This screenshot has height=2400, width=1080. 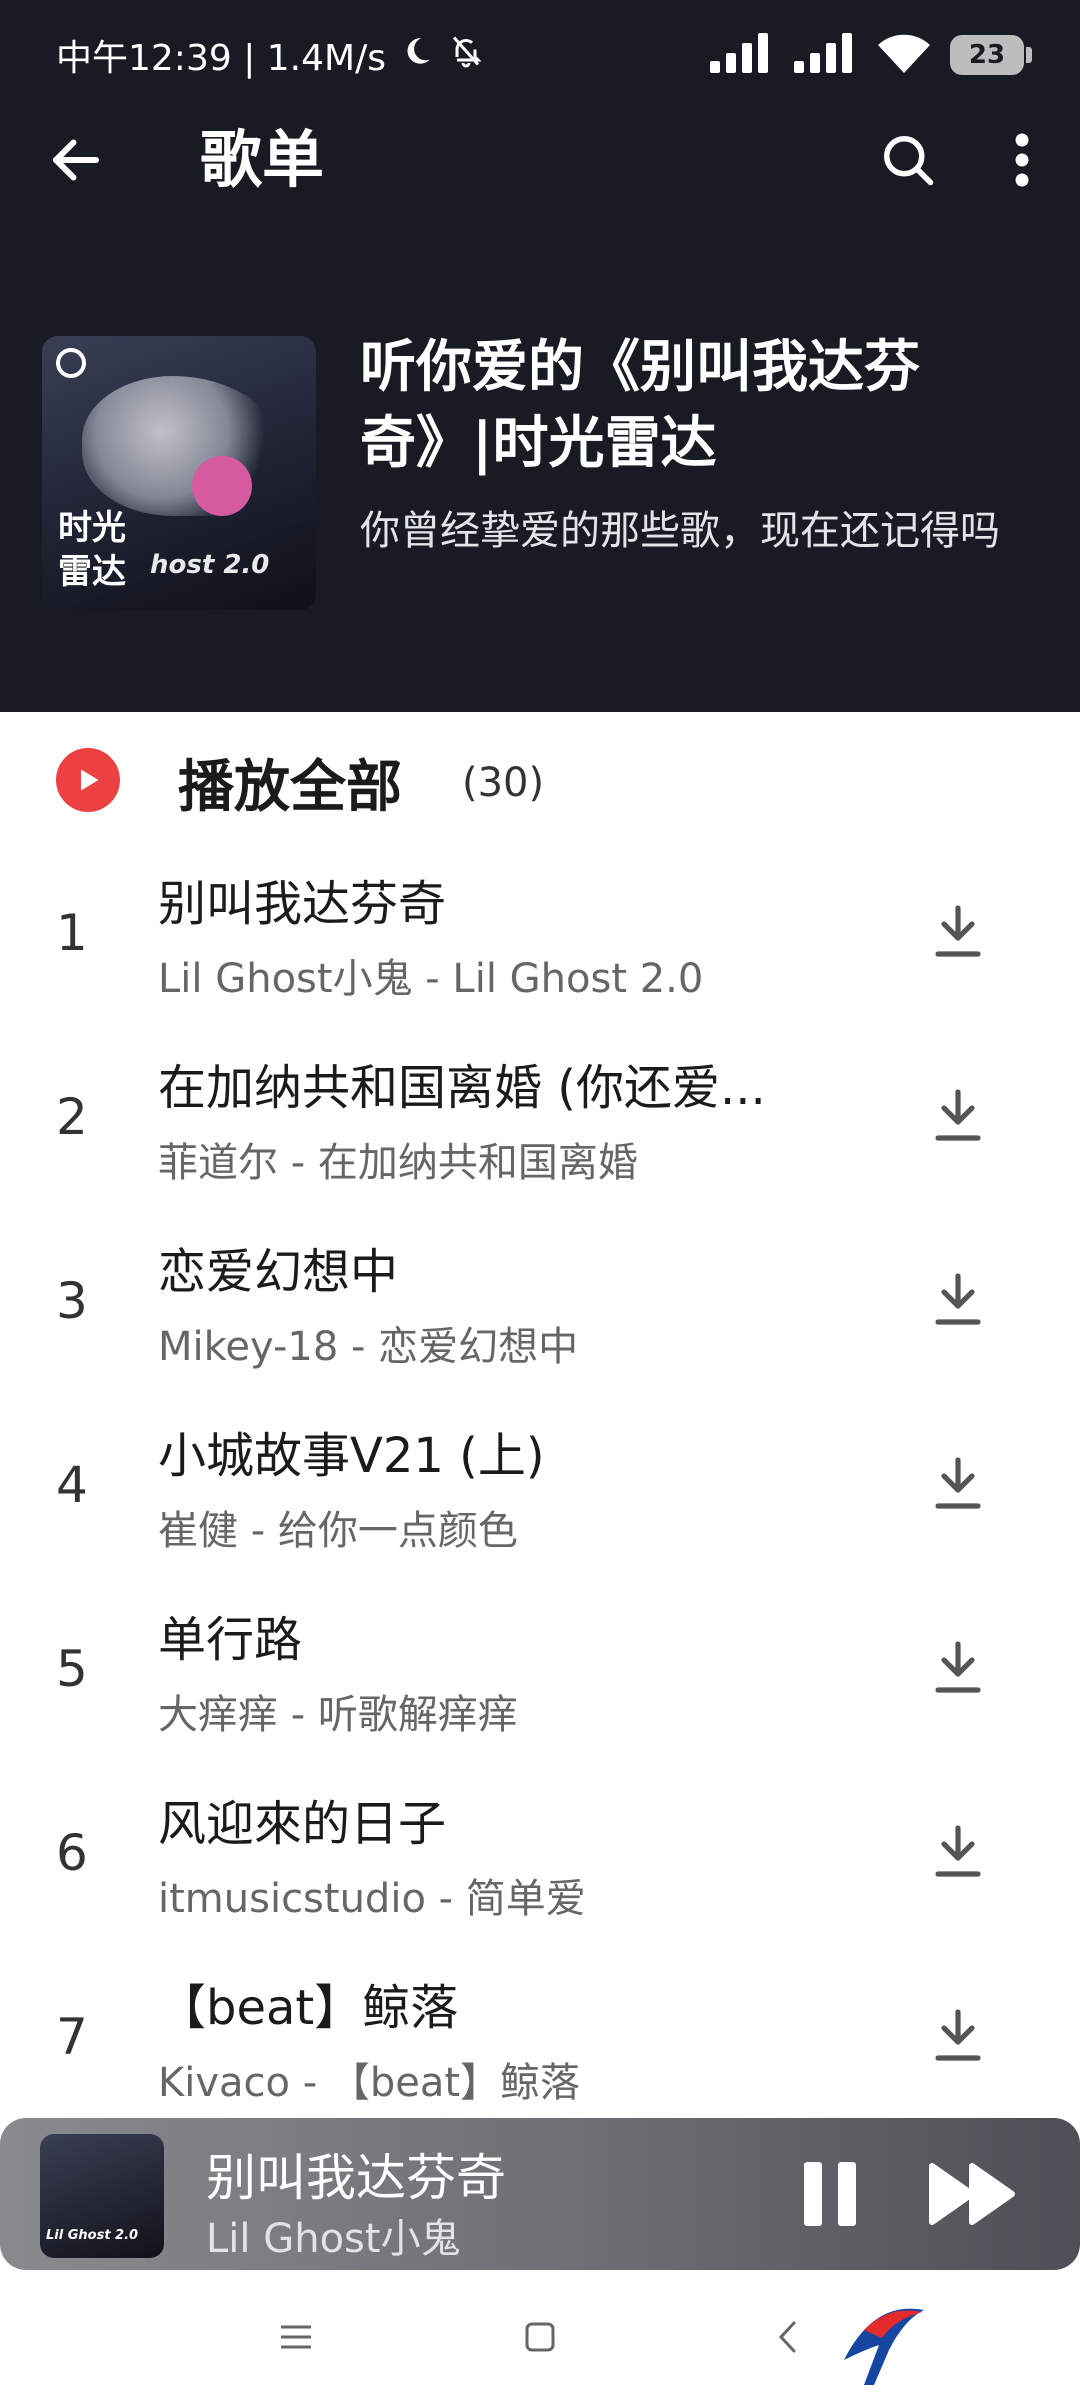 I want to click on song-title: 【beat】鲸落, so click(x=308, y=2008).